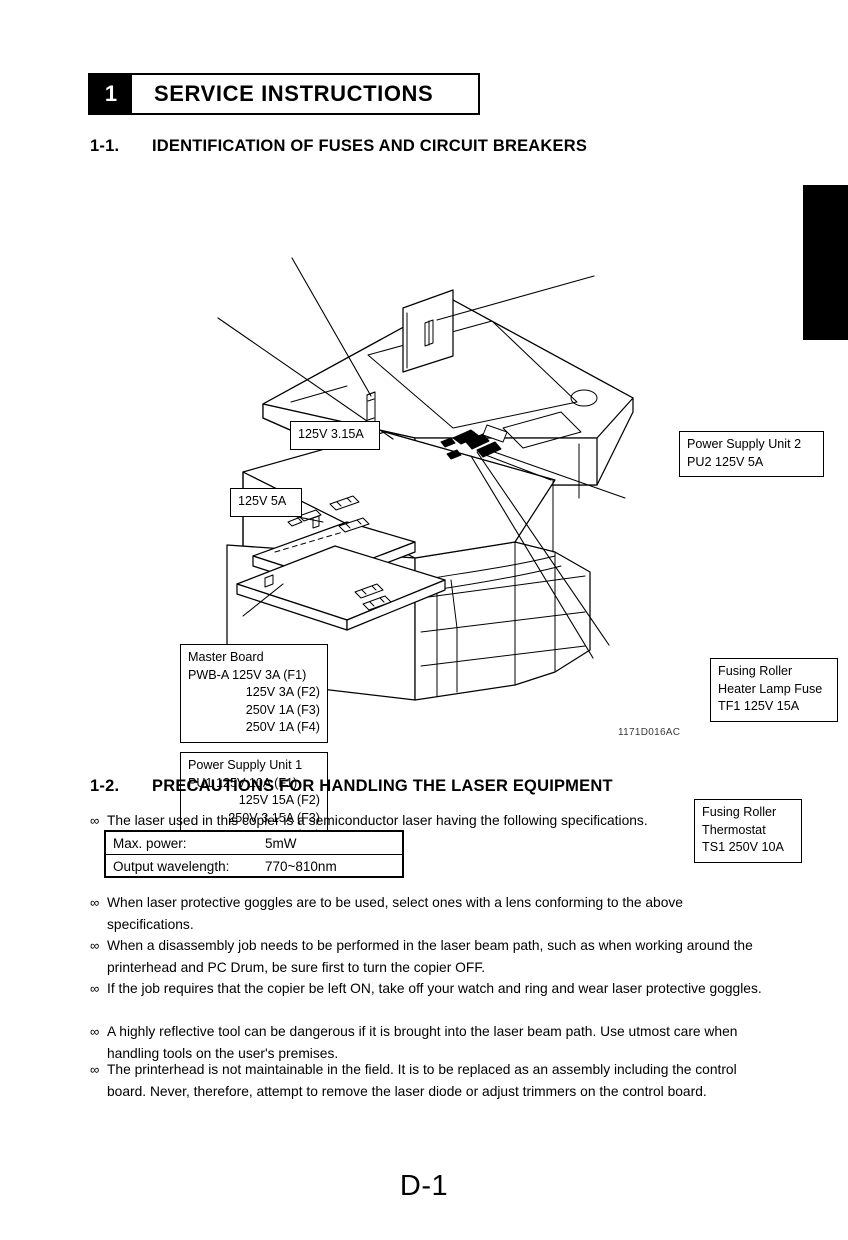  I want to click on callout-fuse-125v-3-15a: 125V 3.15A, so click(335, 435).